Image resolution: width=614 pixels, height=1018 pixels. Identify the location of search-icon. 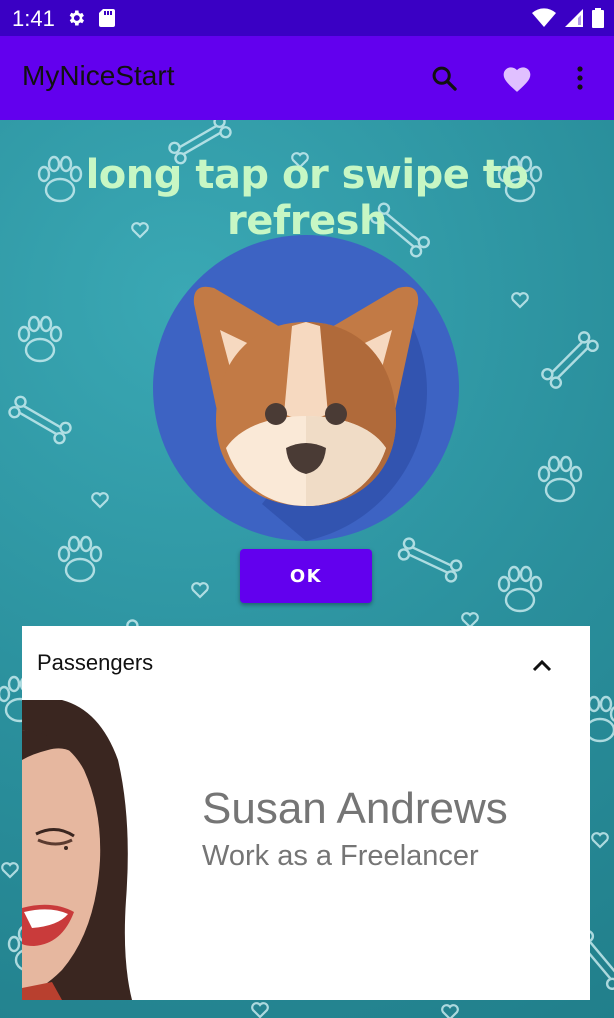
(444, 78).